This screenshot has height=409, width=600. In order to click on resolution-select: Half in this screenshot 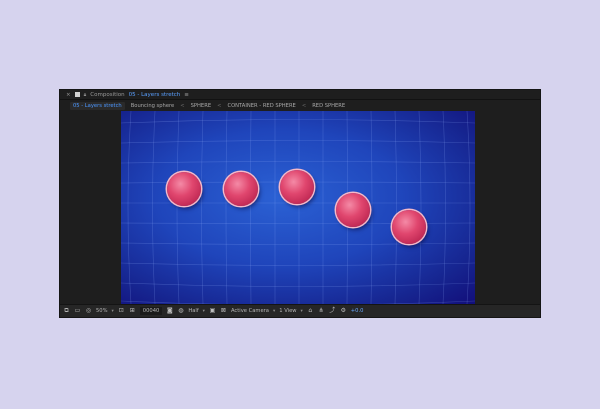, I will do `click(193, 311)`.